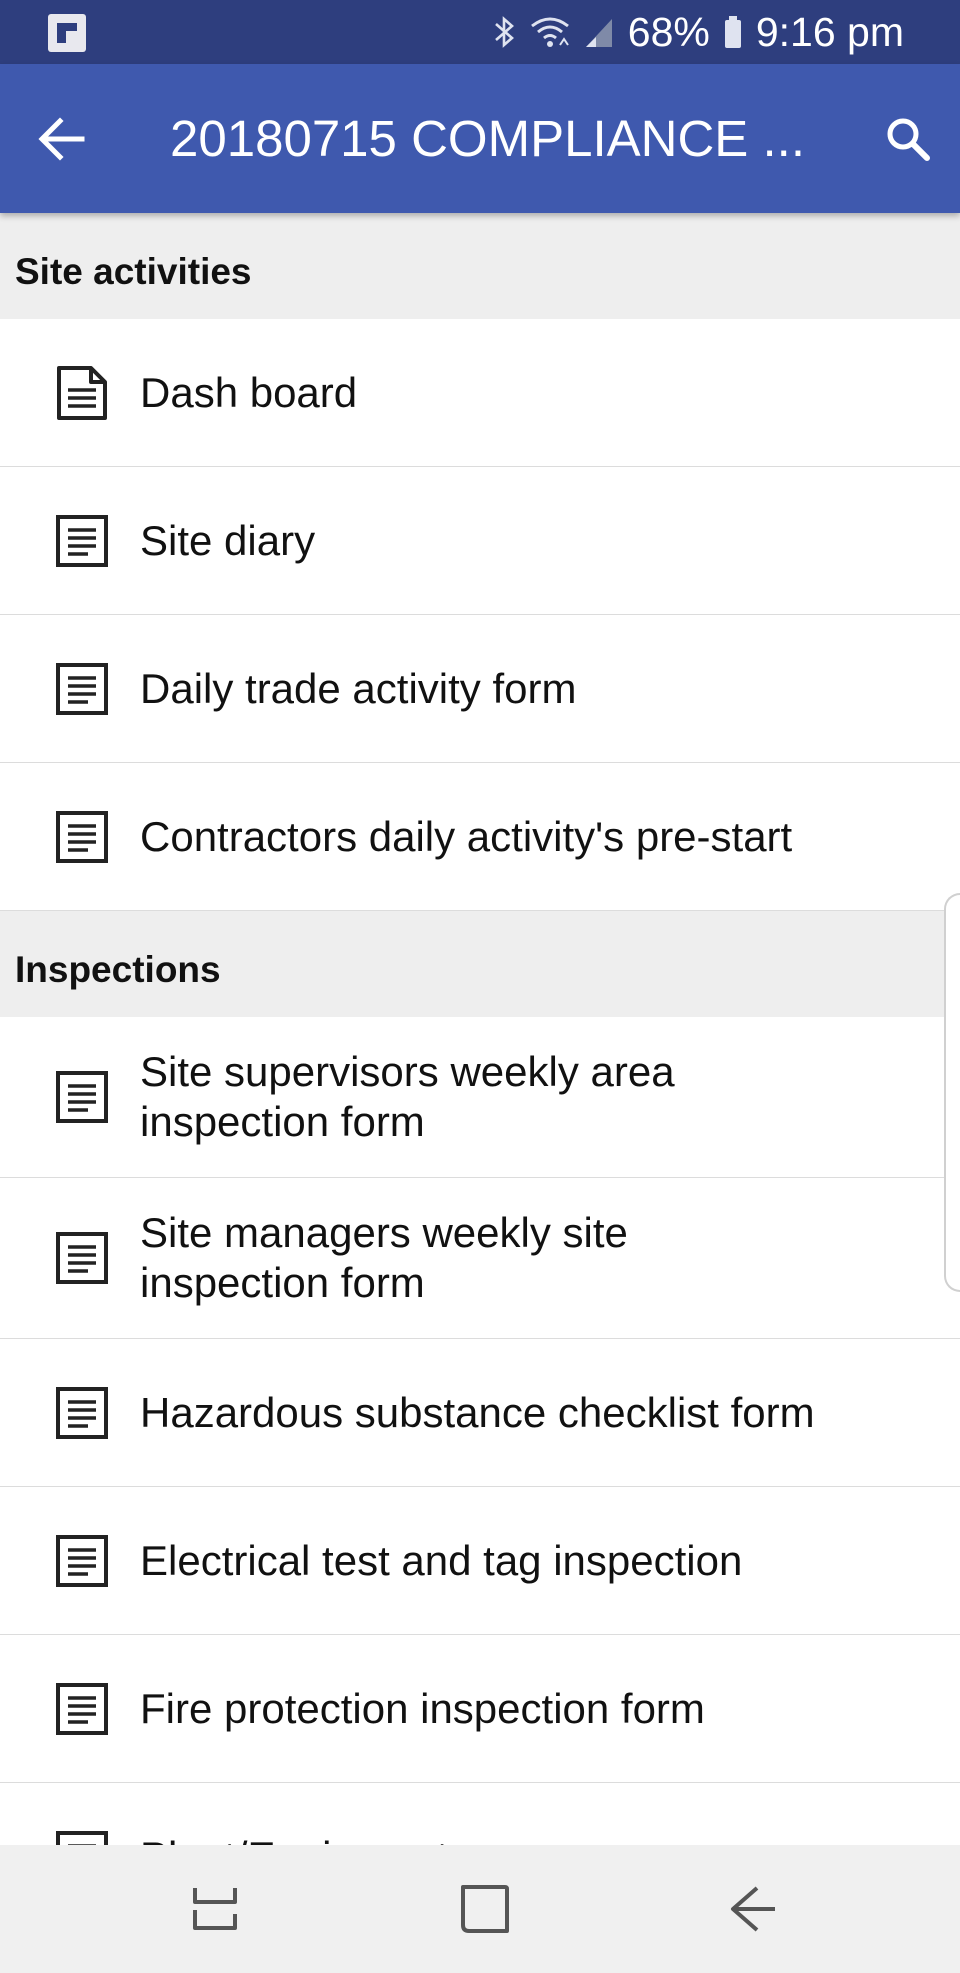 The image size is (960, 1973). What do you see at coordinates (504, 32) in the screenshot?
I see `bluetooth-icon` at bounding box center [504, 32].